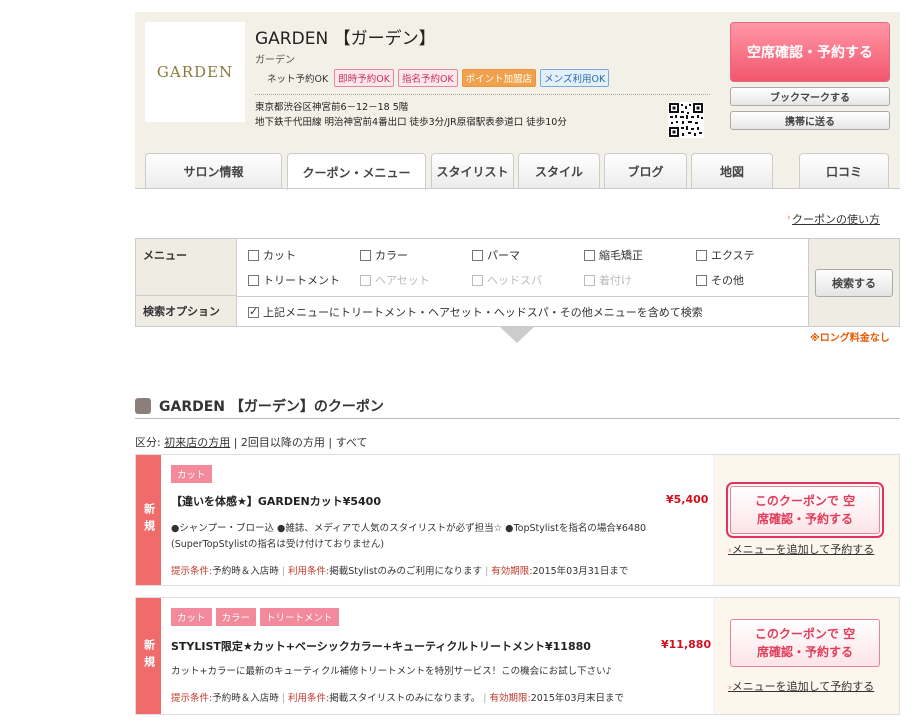  I want to click on tab-map: 地図, so click(732, 170).